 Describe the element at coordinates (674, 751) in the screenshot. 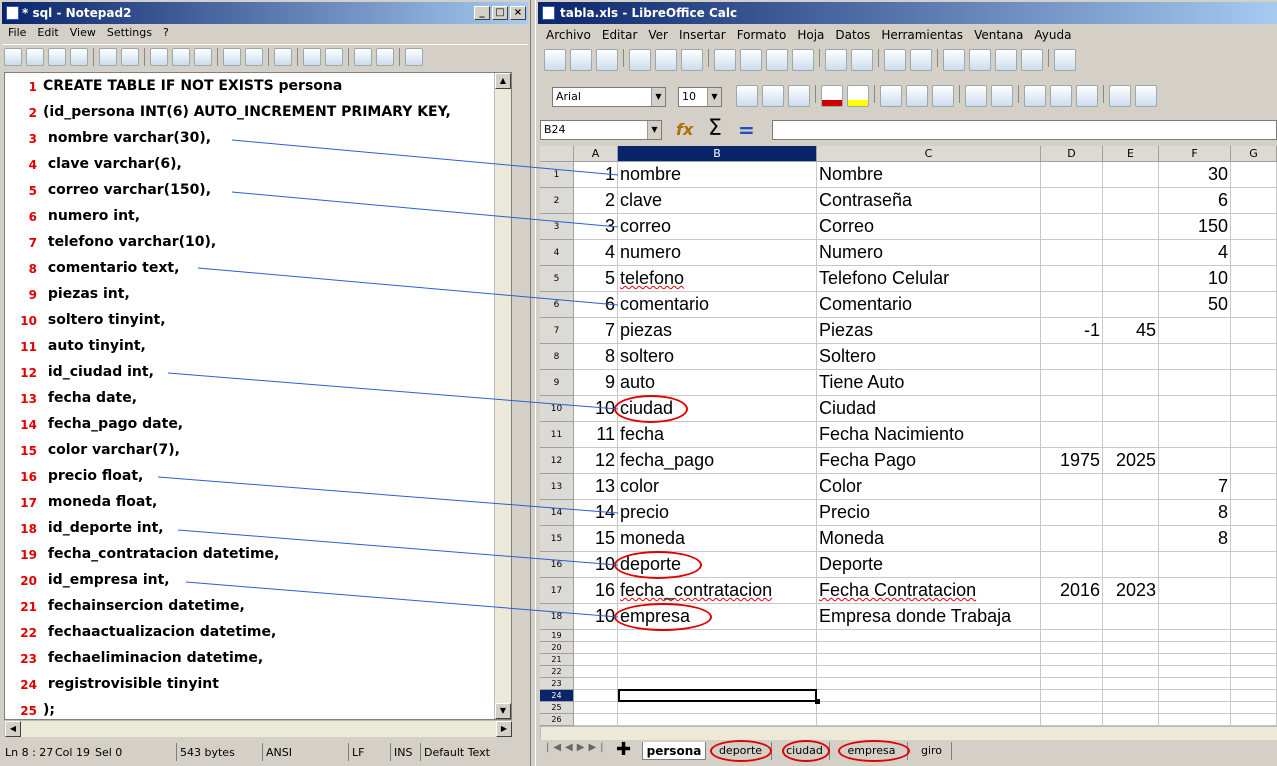

I see `tab-persona: persona` at that location.